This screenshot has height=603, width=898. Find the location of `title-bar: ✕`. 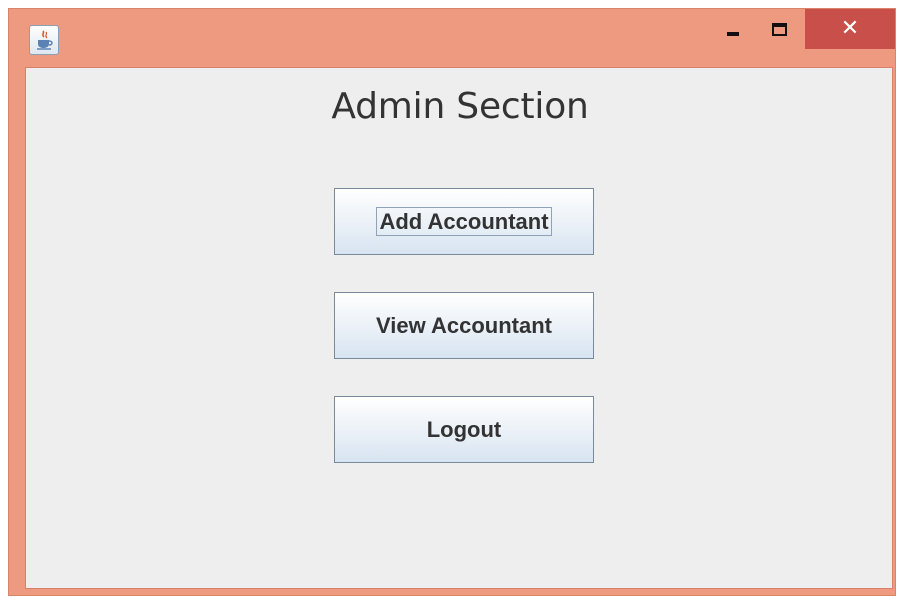

title-bar: ✕ is located at coordinates (452, 37).